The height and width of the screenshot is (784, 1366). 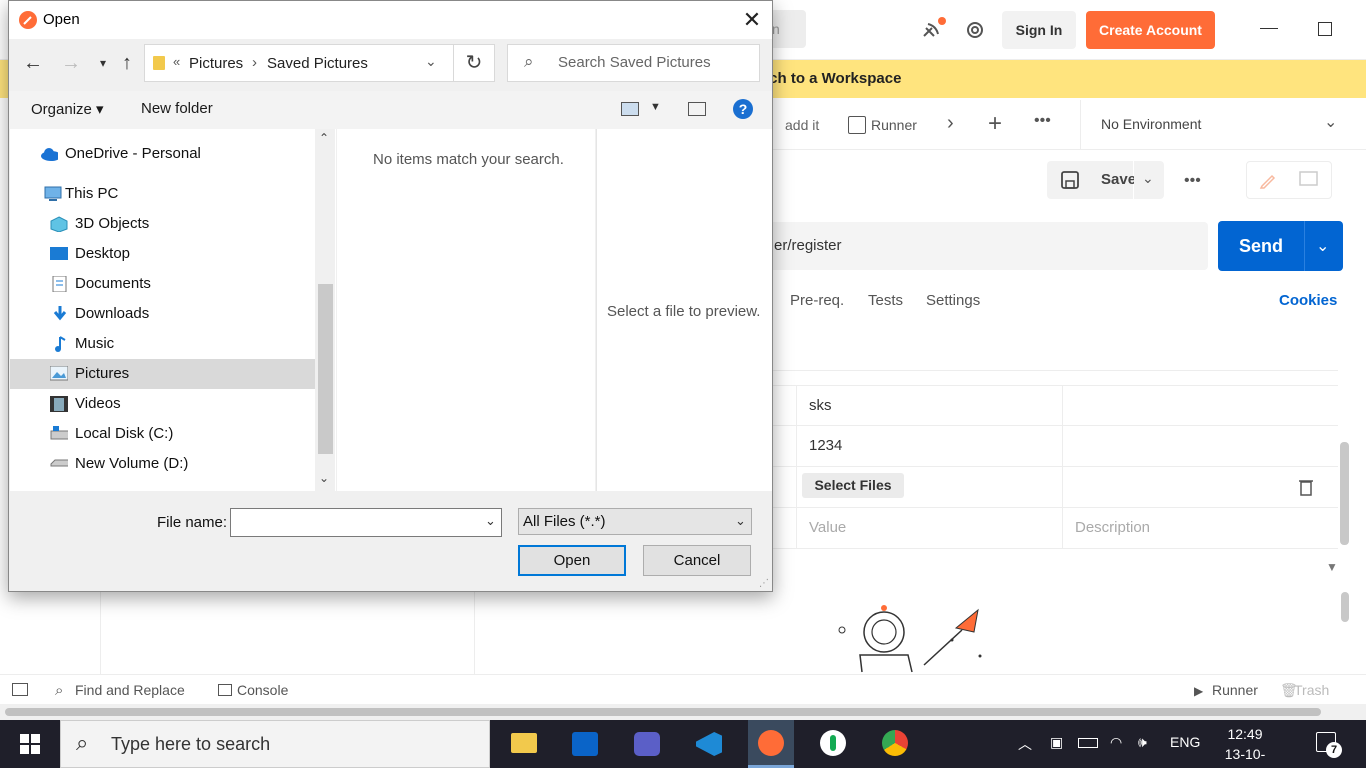 What do you see at coordinates (1309, 180) in the screenshot?
I see `comment-icon` at bounding box center [1309, 180].